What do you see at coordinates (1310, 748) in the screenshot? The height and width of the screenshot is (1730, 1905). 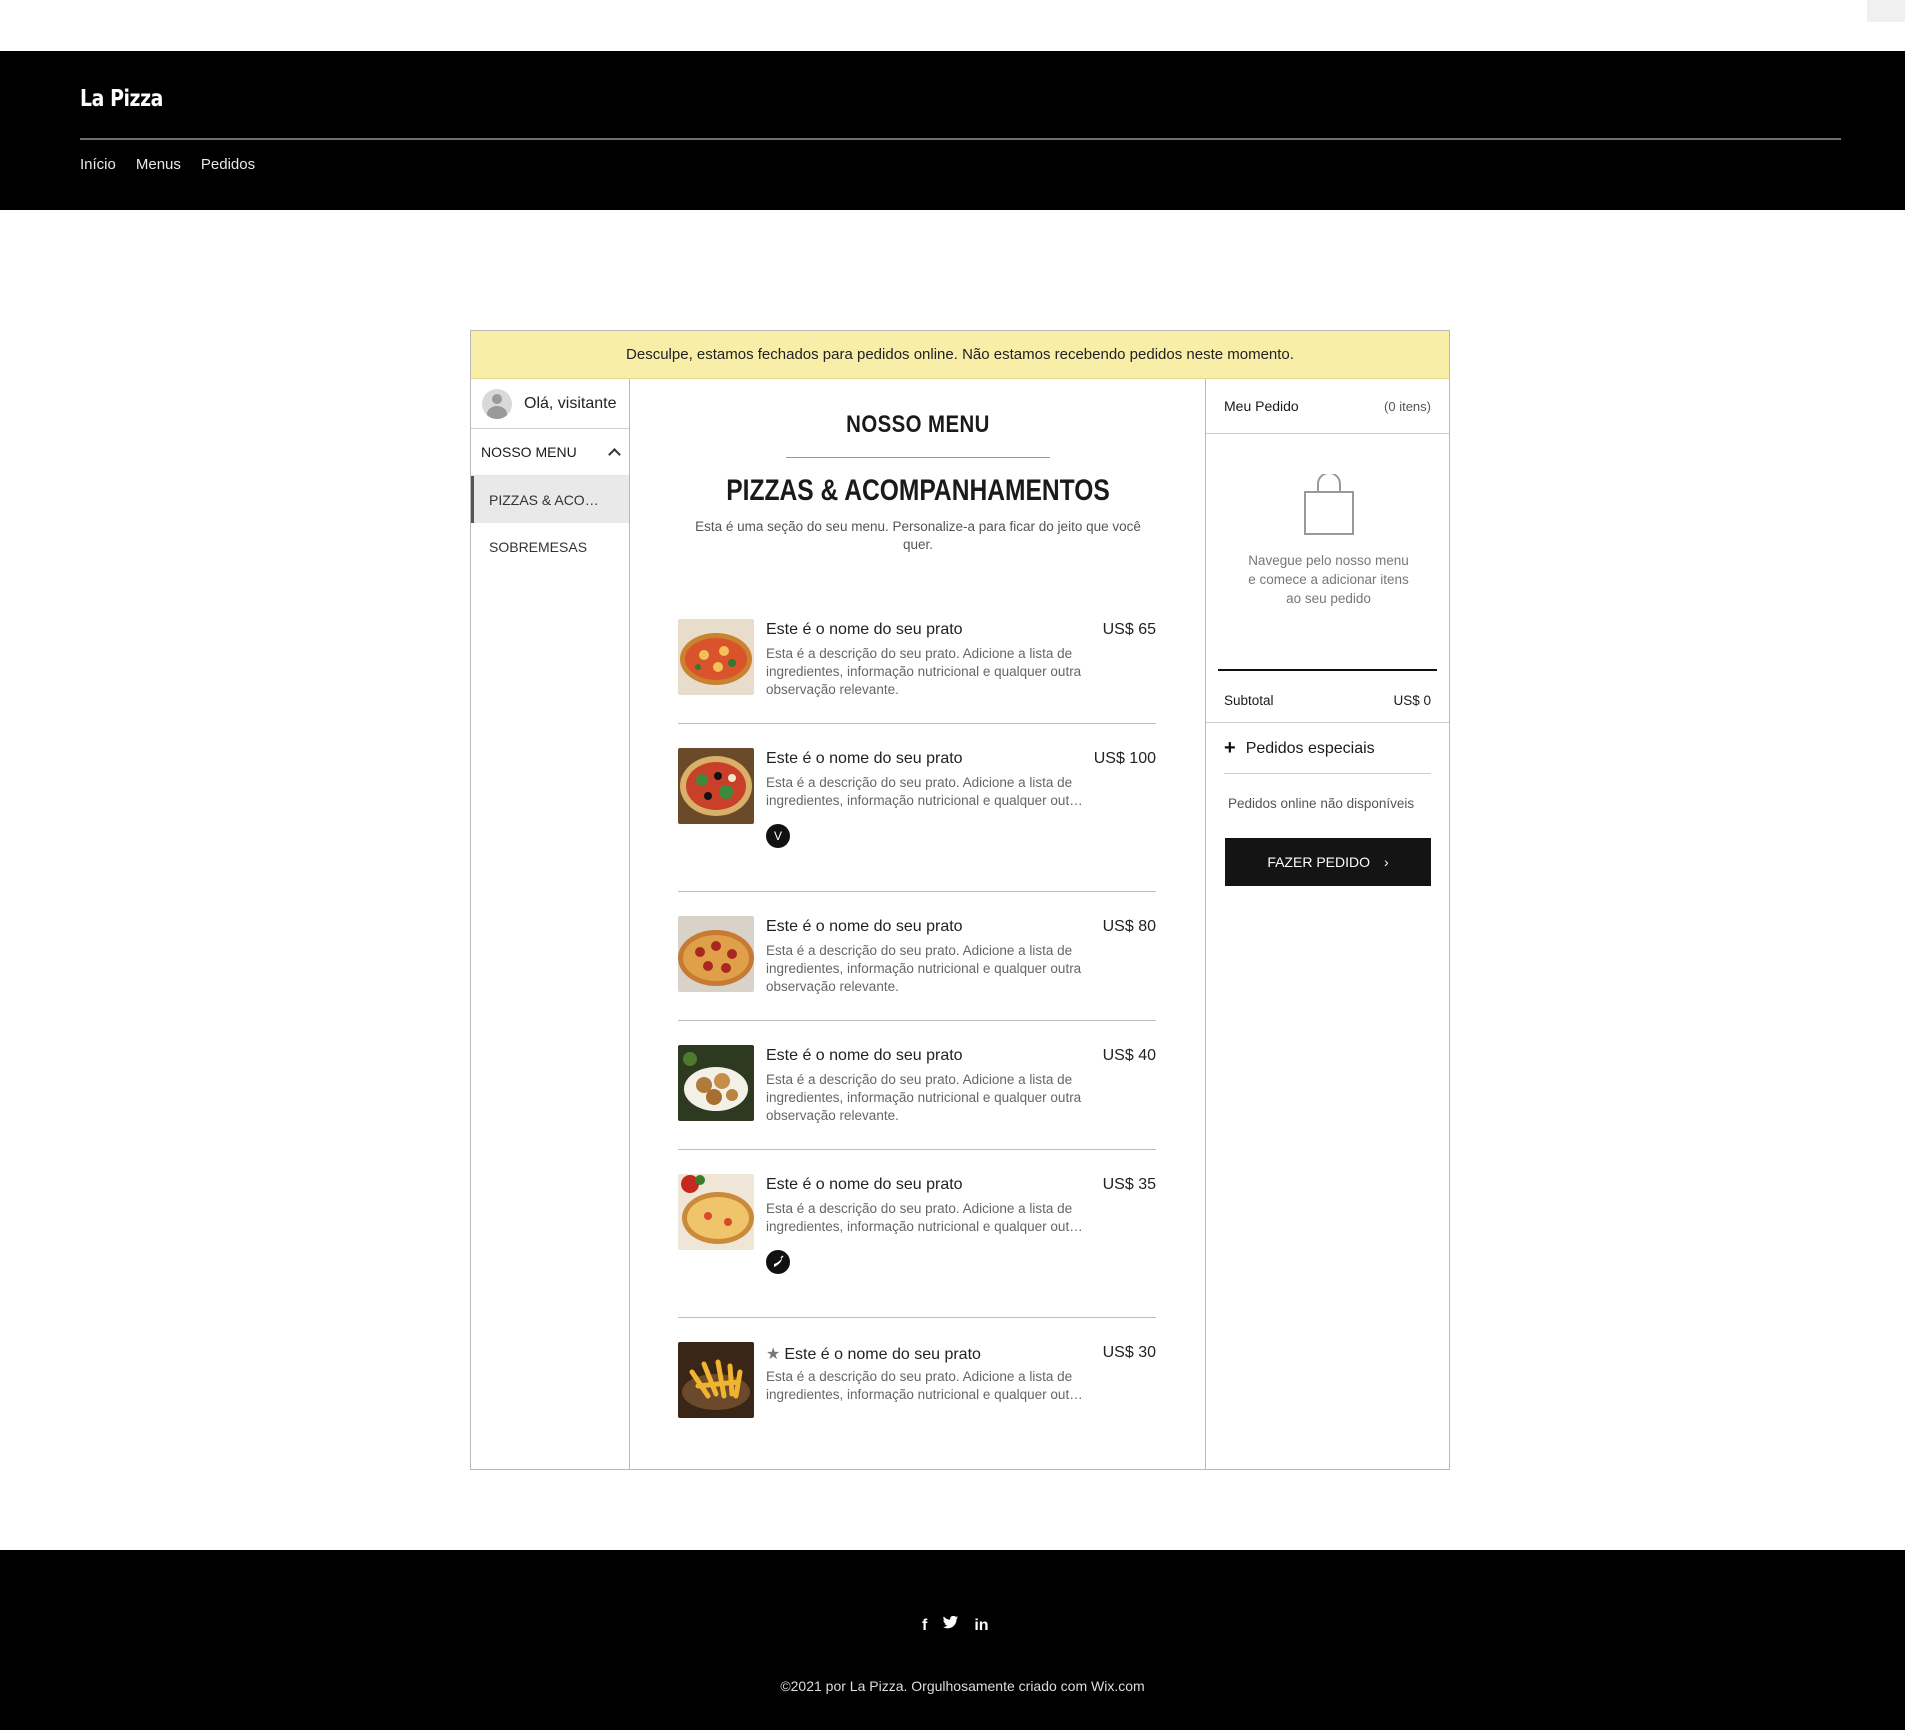 I see `special-requests-label: Pedidos especiais` at bounding box center [1310, 748].